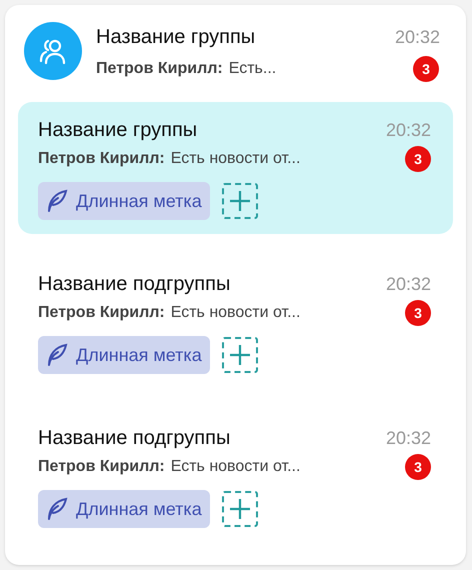  Describe the element at coordinates (176, 37) in the screenshot. I see `group-title: Название группы` at that location.